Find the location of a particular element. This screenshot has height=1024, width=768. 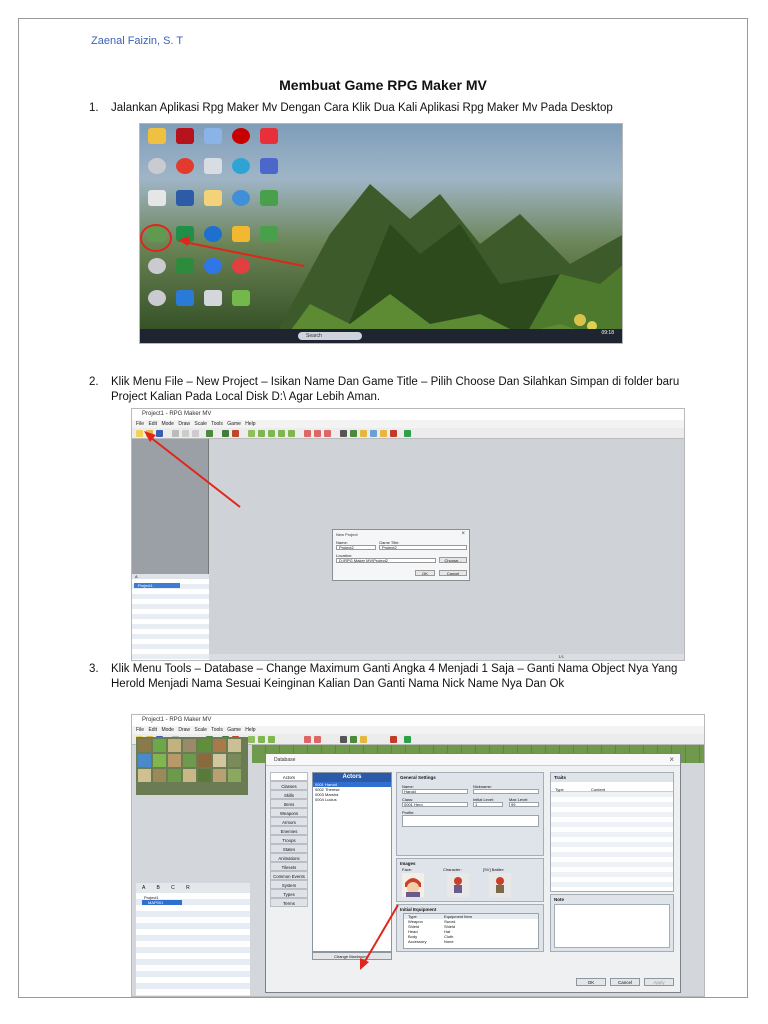

actor-row: 0004 Lucius is located at coordinates (352, 799).